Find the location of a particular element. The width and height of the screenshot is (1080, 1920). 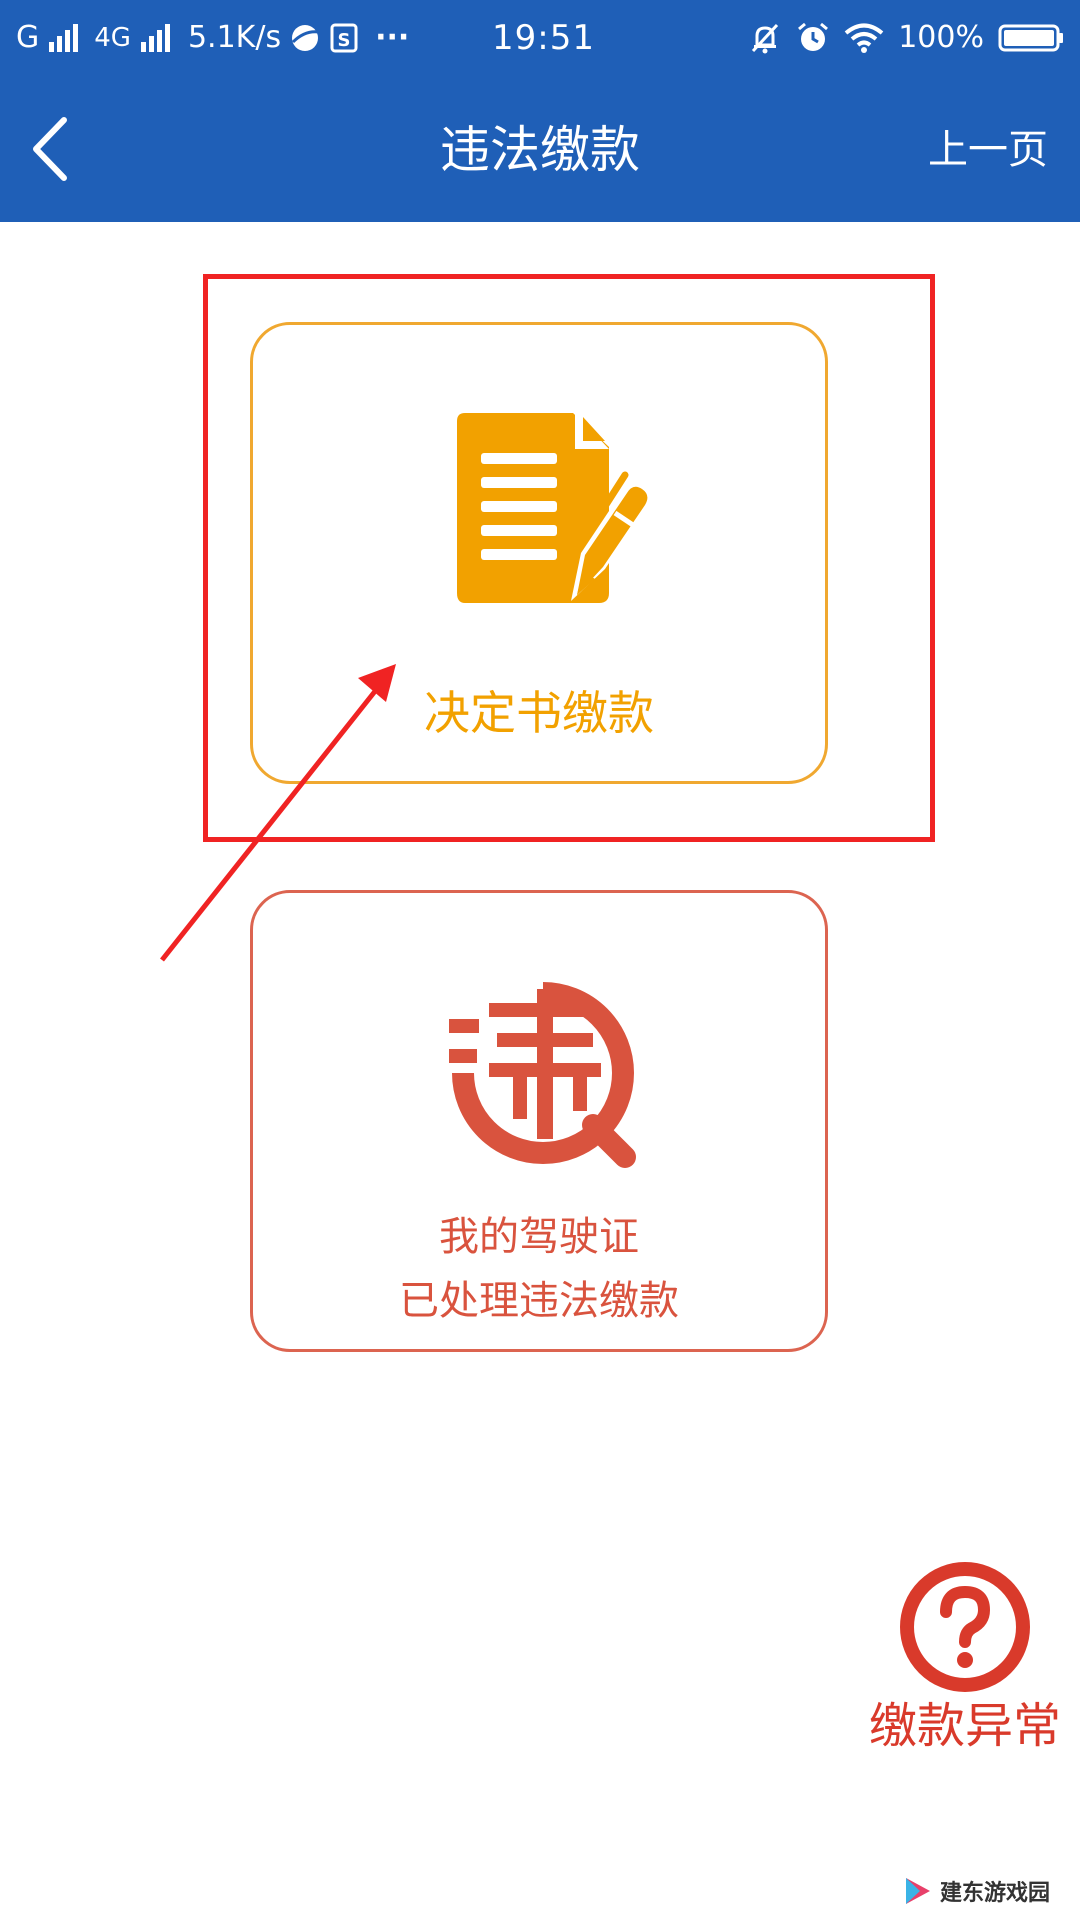

payment-issue-button is located at coordinates (965, 1627).